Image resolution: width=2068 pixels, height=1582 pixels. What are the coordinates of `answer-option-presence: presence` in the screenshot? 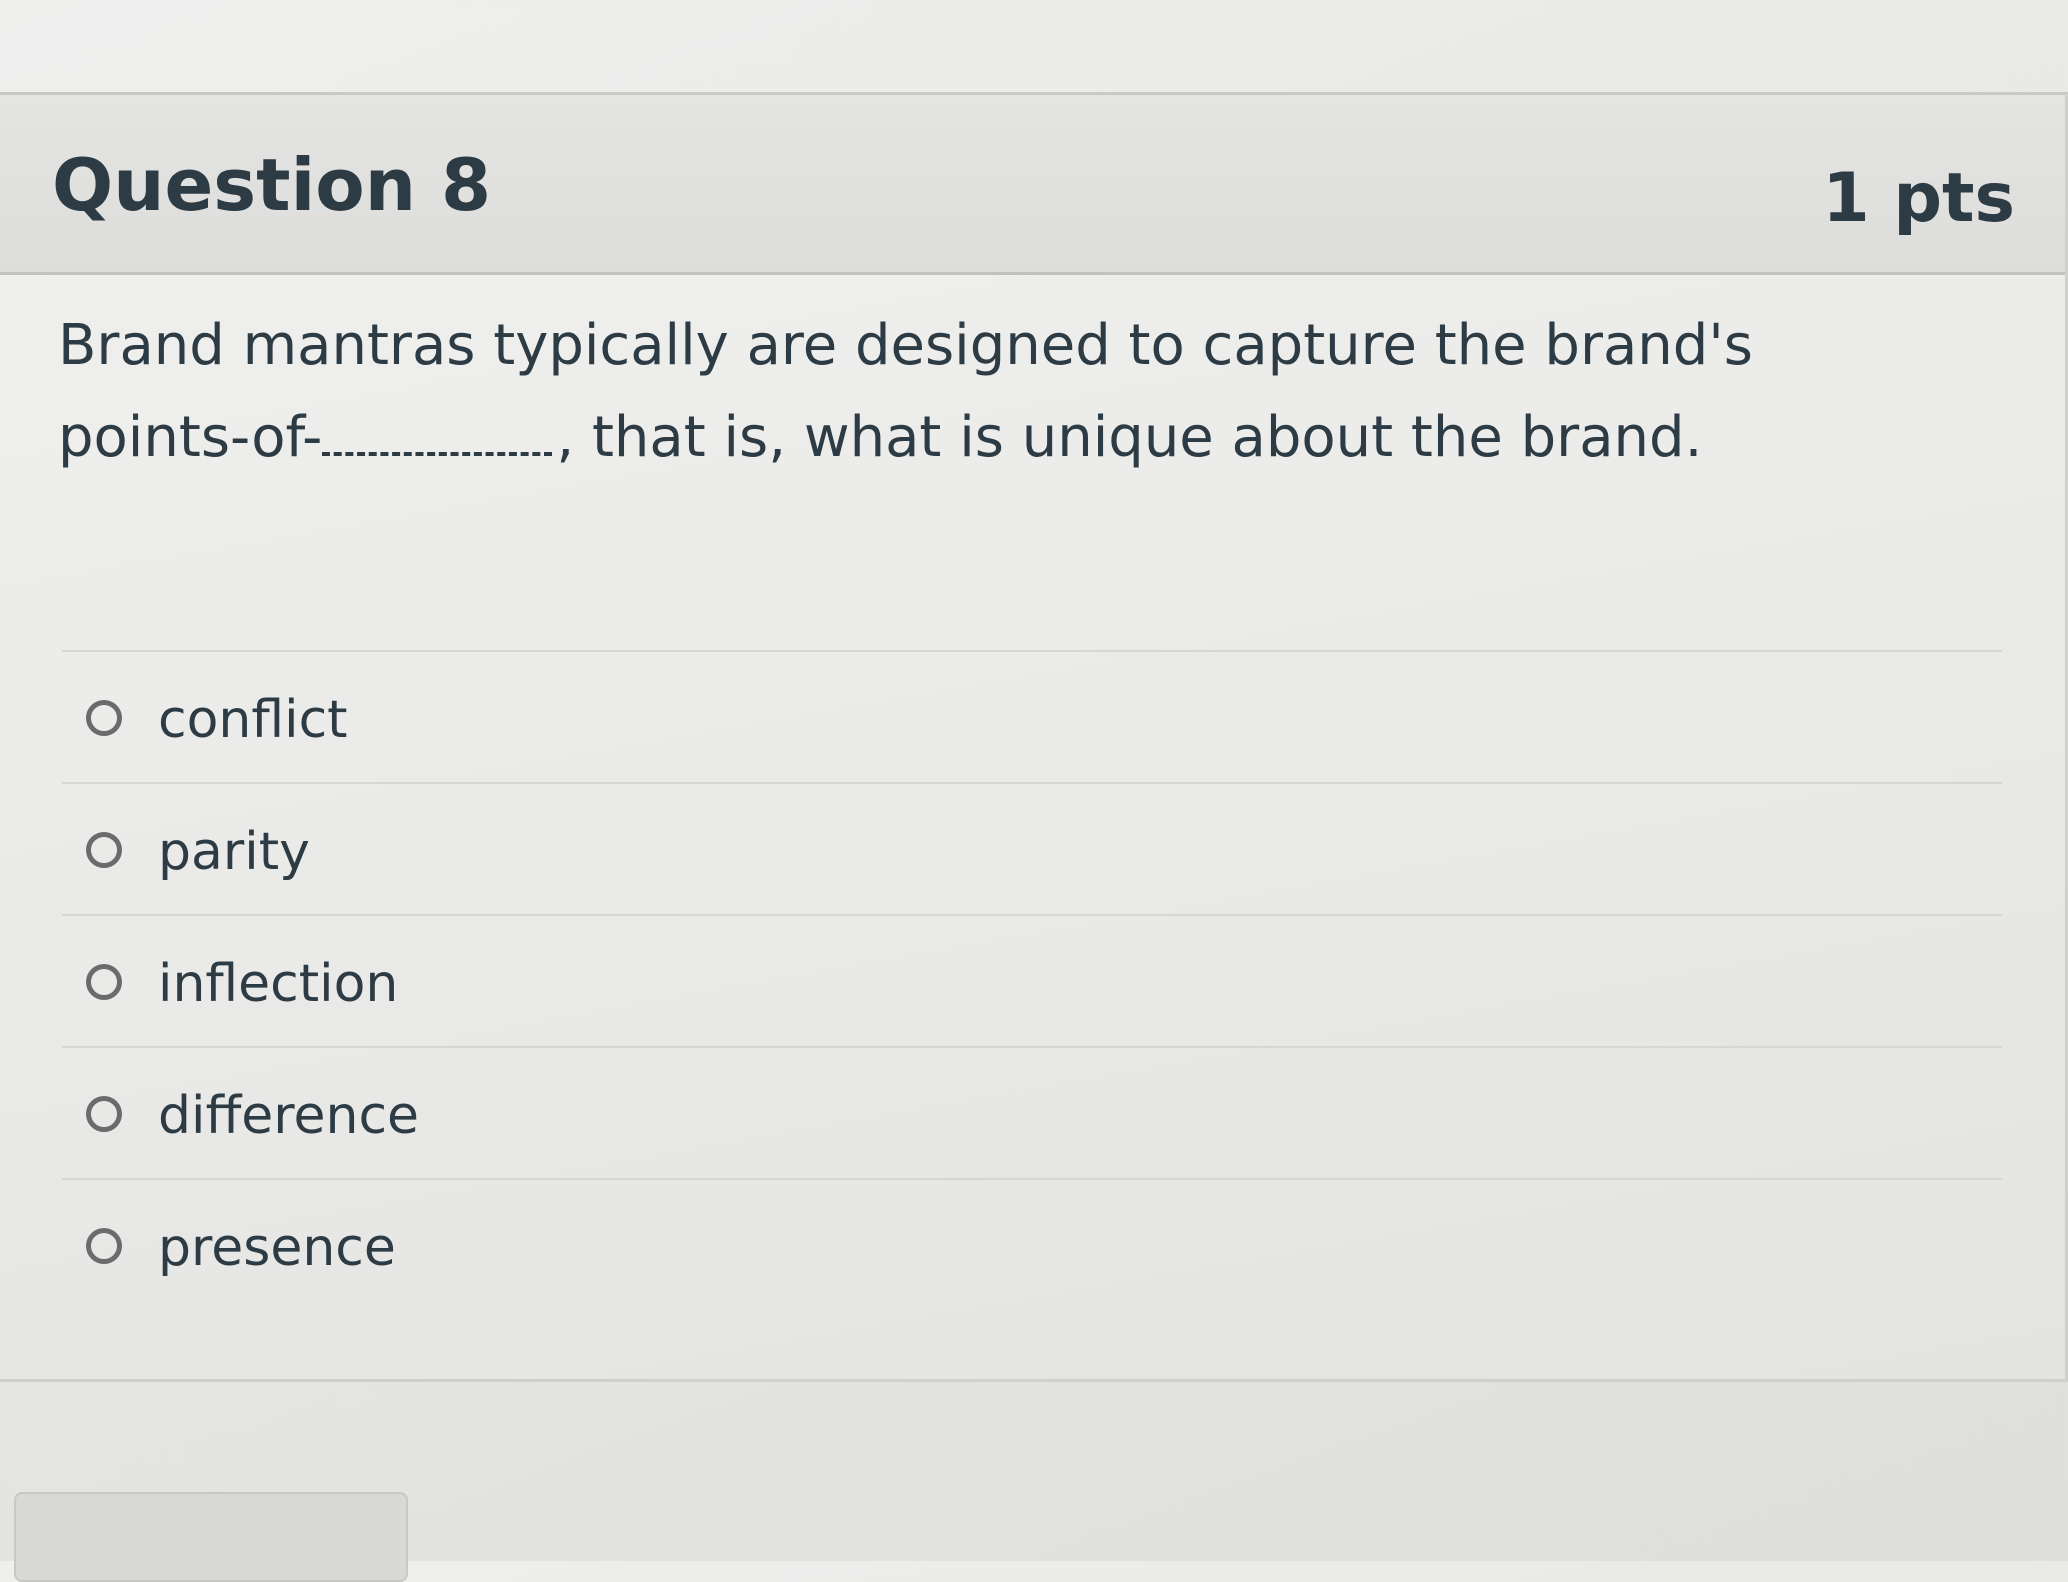 It's located at (1032, 1244).